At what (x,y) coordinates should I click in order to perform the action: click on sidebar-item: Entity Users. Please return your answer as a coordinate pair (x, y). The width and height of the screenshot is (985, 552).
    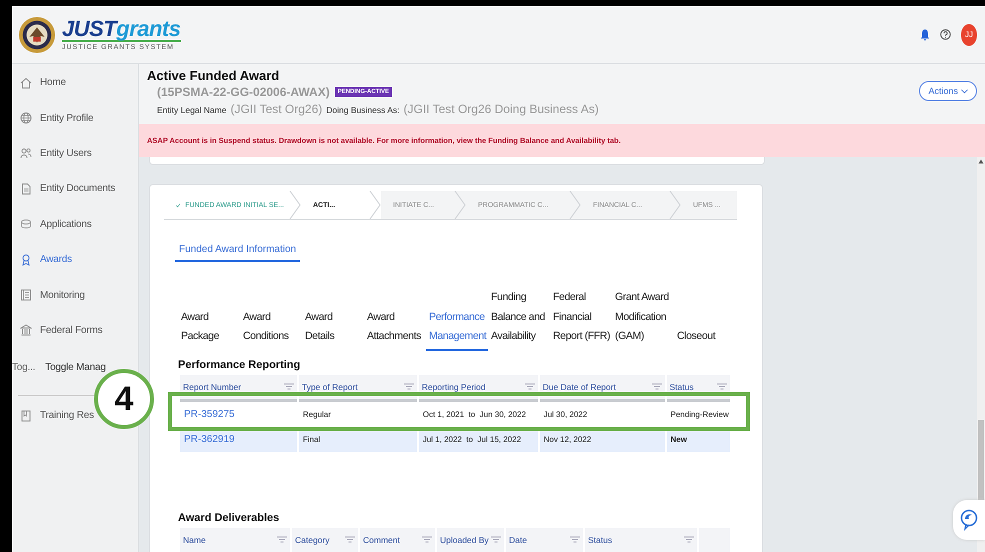
    Looking at the image, I should click on (56, 153).